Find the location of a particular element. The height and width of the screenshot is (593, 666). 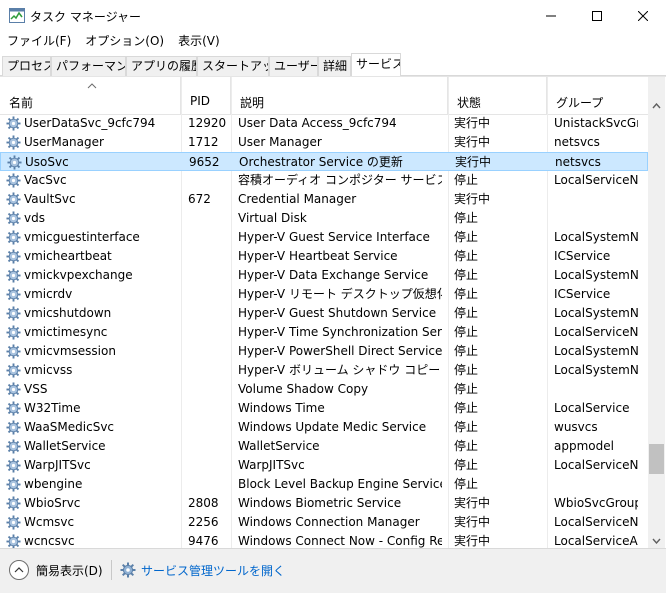

service-description: Windows Connection Manager is located at coordinates (329, 522).